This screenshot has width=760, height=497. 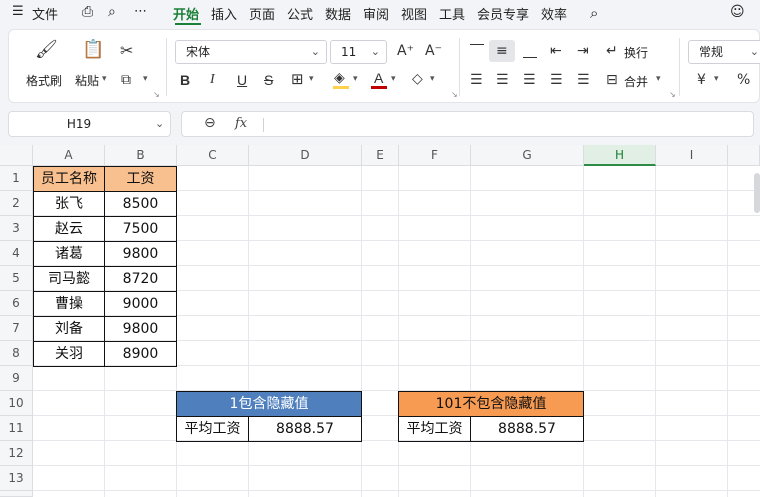 I want to click on merge-icon: ⊟, so click(x=612, y=80).